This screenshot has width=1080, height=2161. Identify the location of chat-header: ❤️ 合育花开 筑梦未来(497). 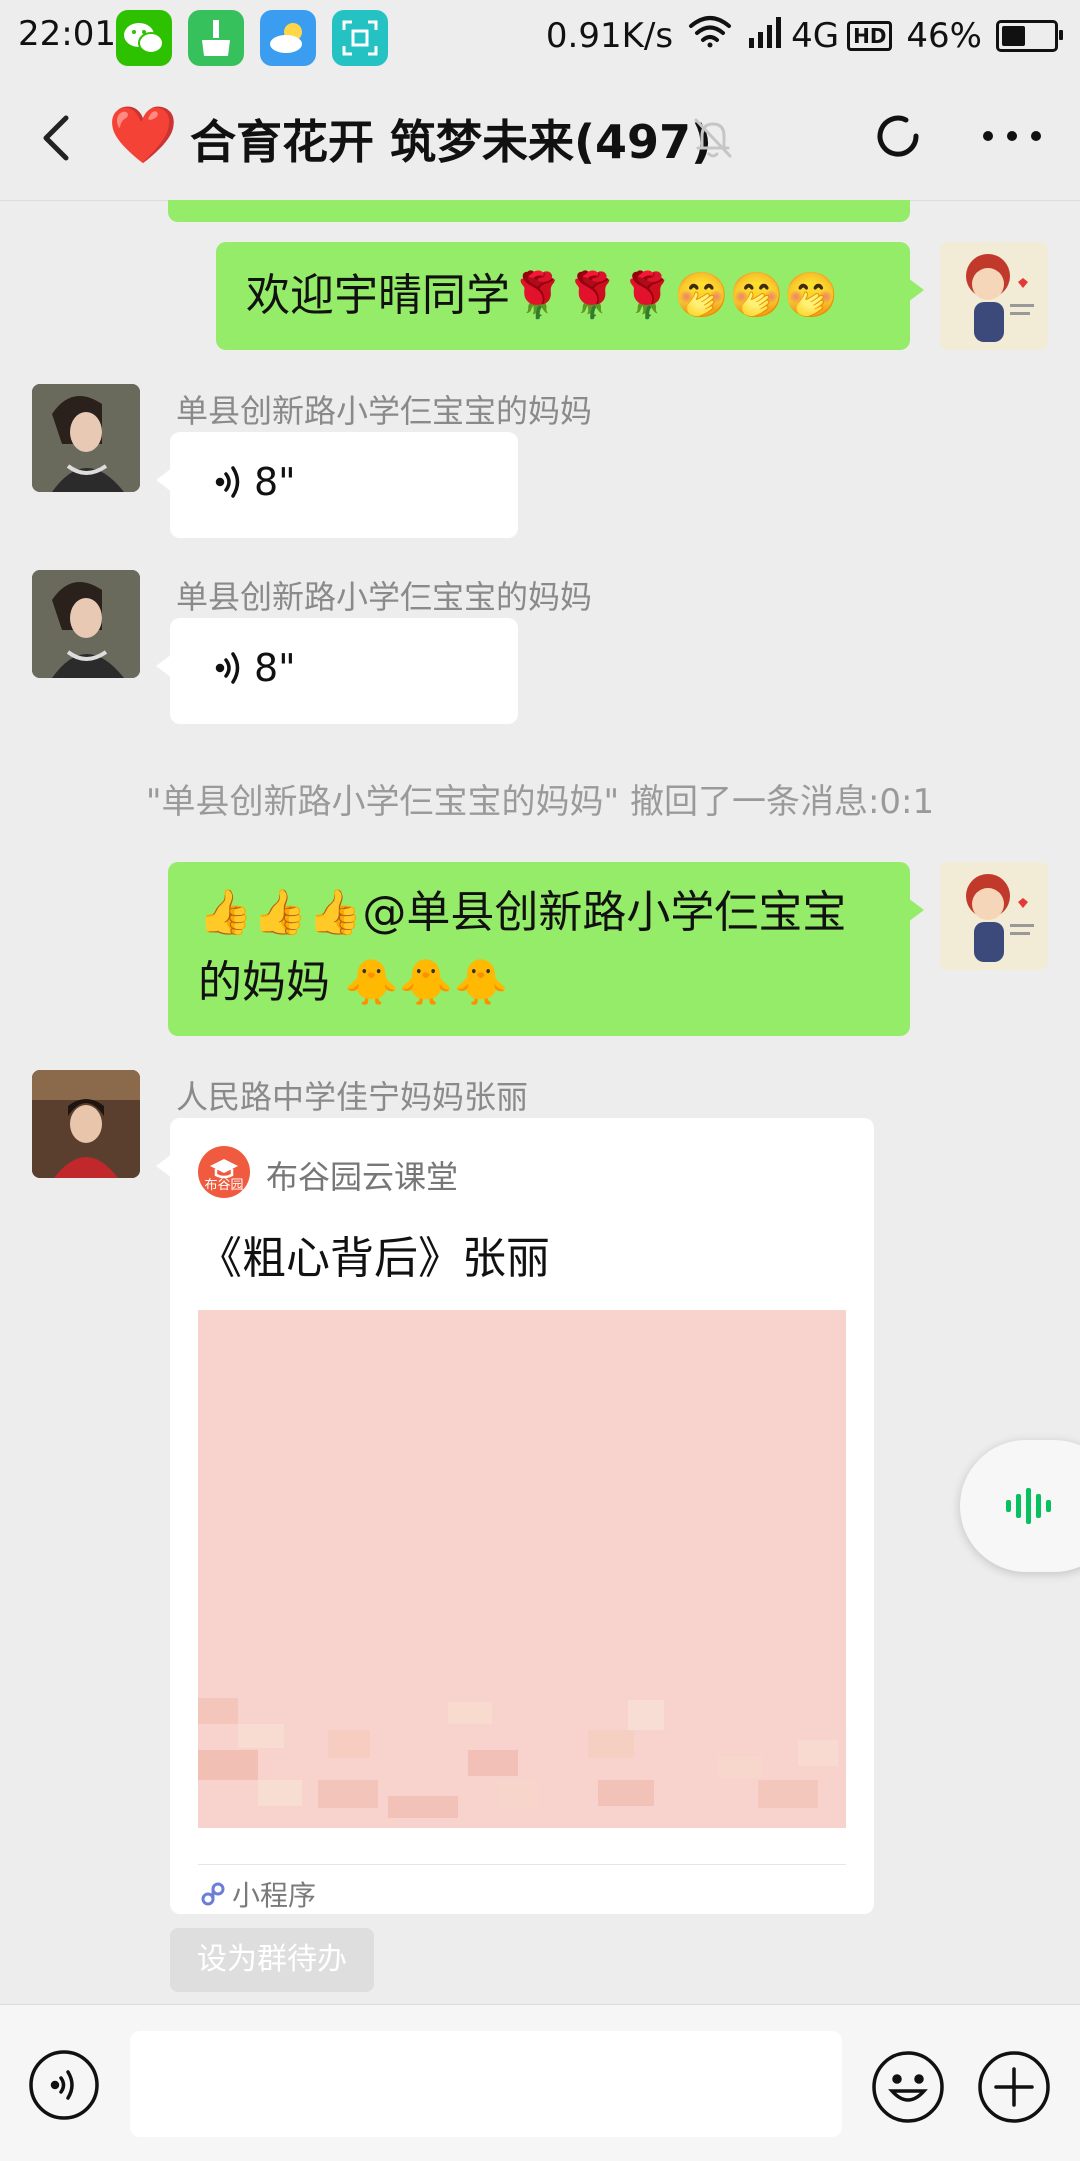
(540, 138).